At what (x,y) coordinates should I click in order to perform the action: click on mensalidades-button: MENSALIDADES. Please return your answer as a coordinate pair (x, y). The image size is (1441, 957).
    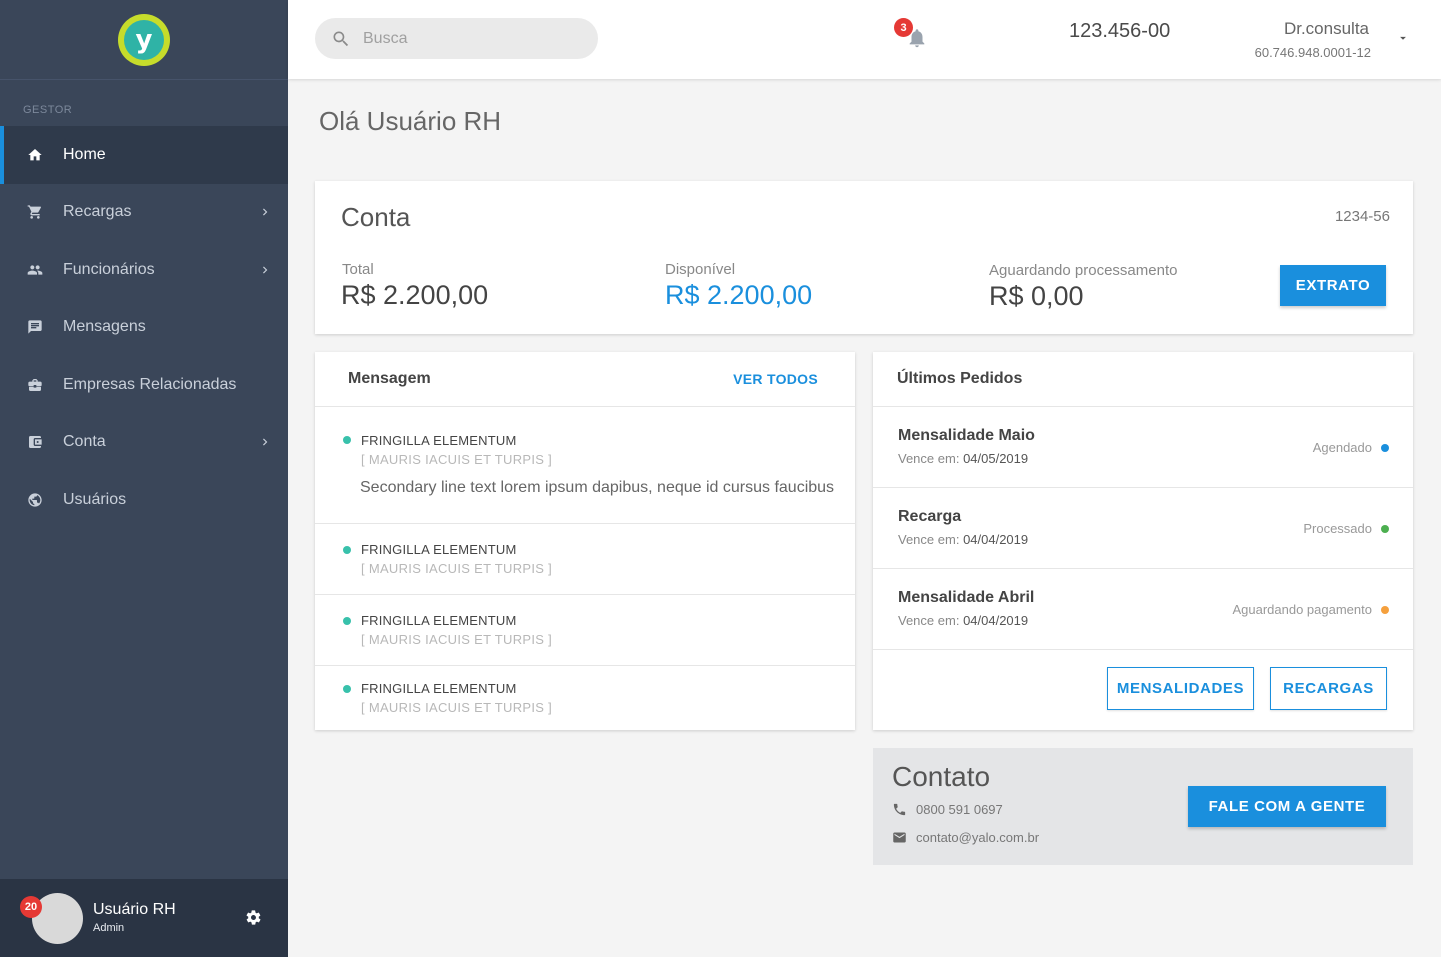
    Looking at the image, I should click on (1180, 688).